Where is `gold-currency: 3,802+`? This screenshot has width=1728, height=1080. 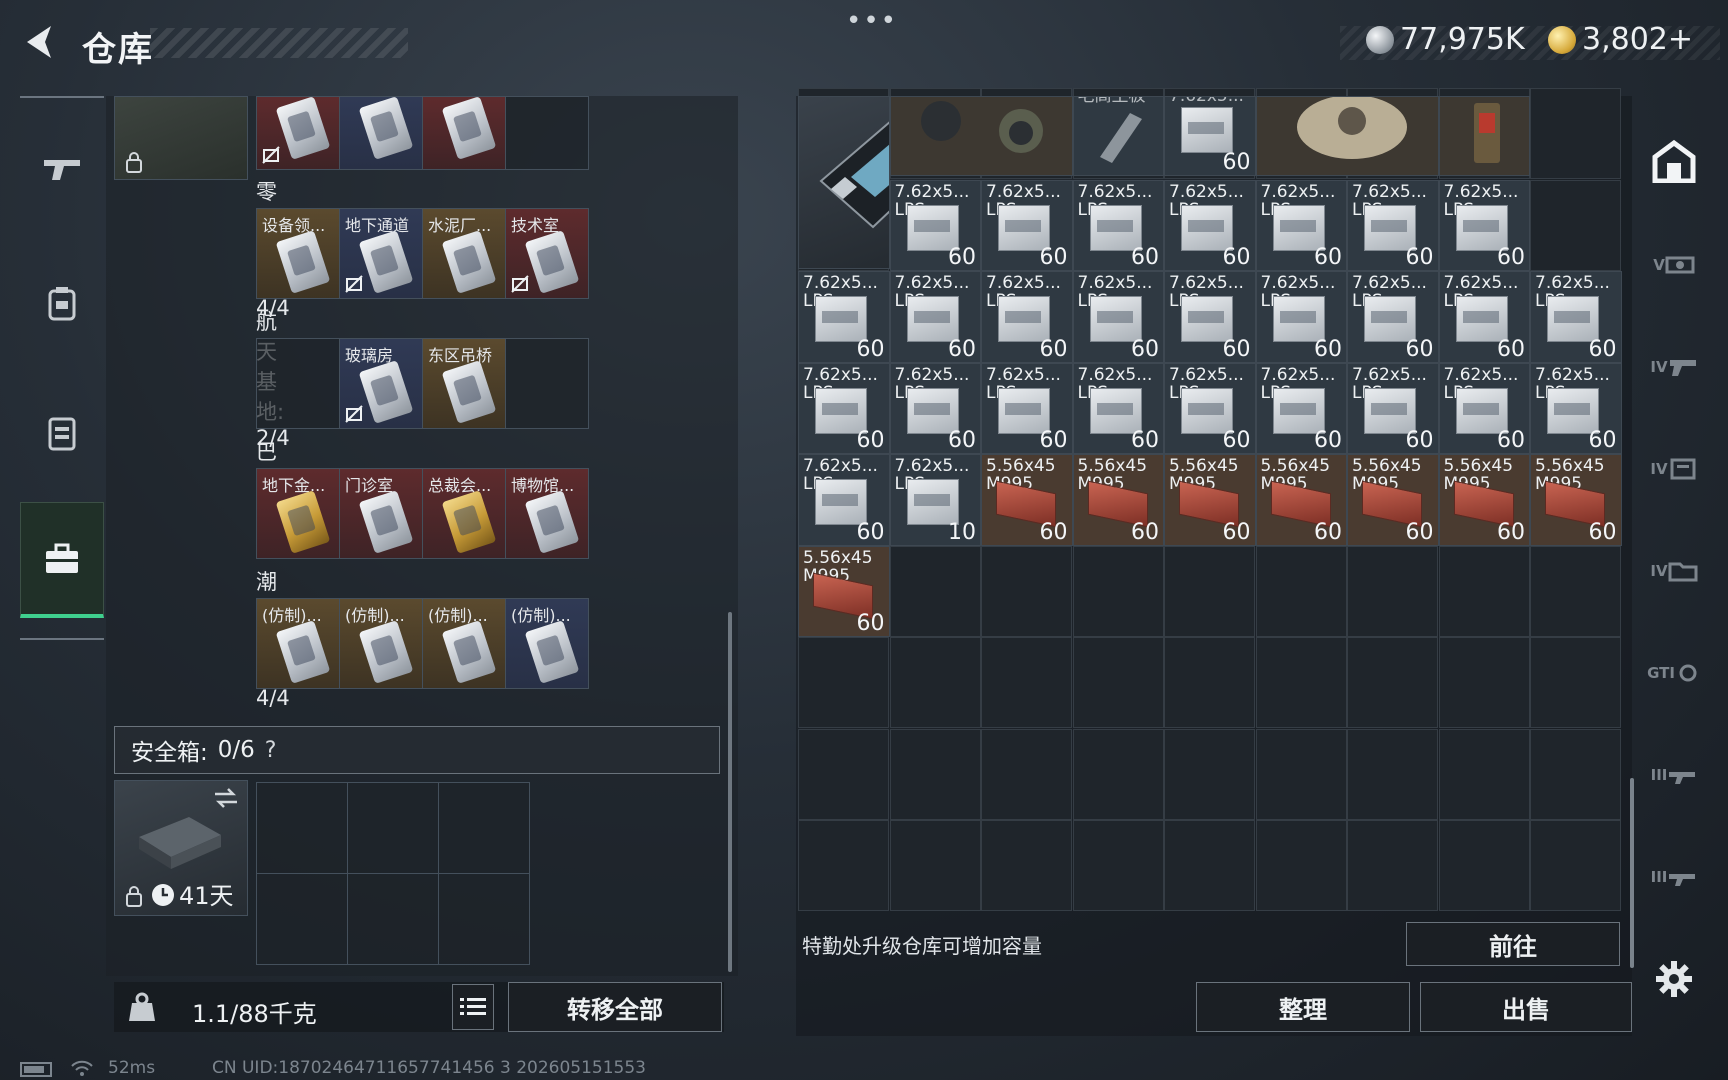
gold-currency: 3,802+ is located at coordinates (1620, 39).